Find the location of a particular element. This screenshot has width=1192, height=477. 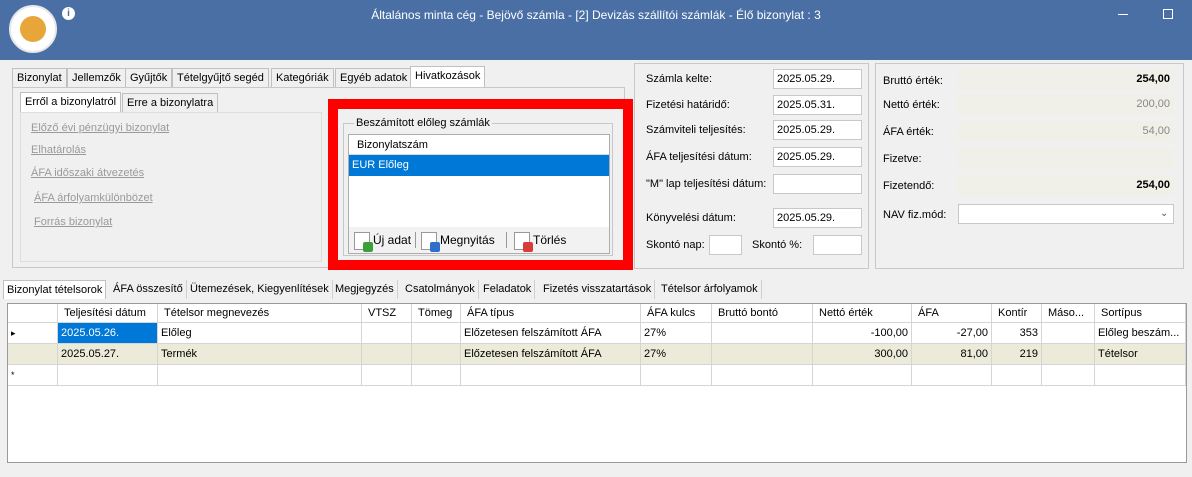

tab-utemezesek: Ütemezések, Kiegyenlítések is located at coordinates (260, 289).